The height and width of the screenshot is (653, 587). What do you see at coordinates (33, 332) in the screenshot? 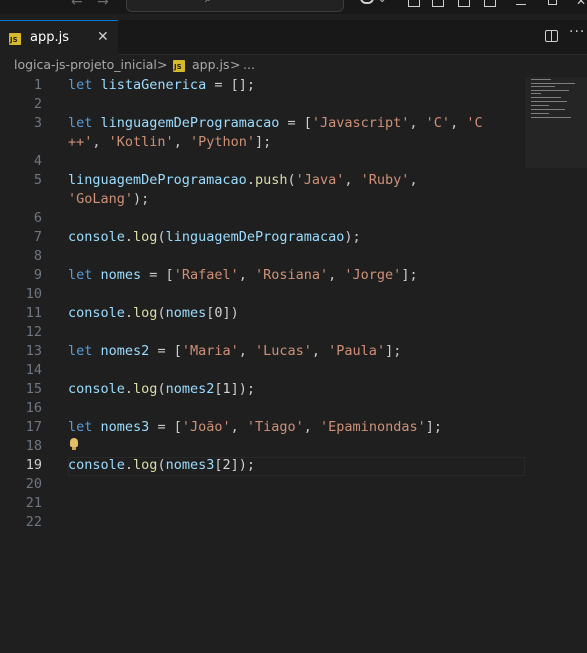
I see `line-number: 12` at bounding box center [33, 332].